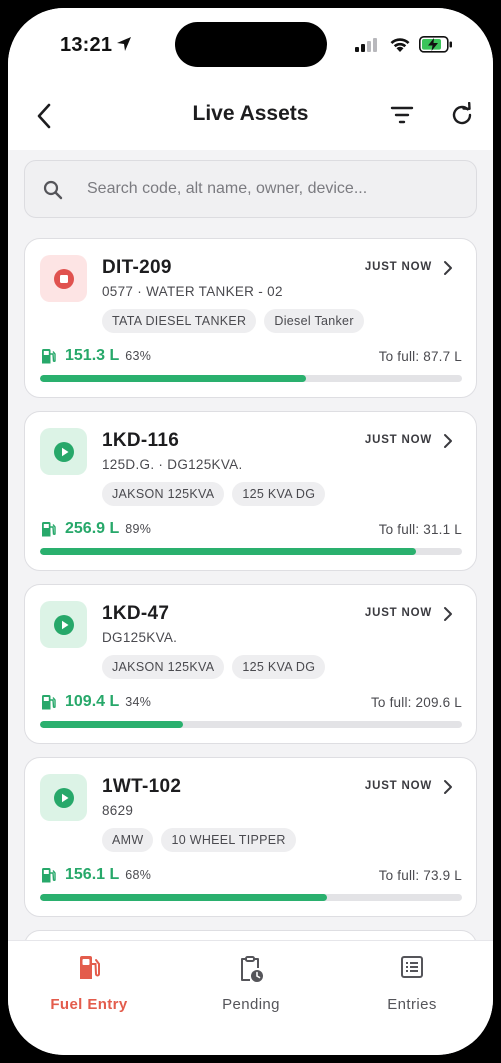  What do you see at coordinates (420, 529) in the screenshot?
I see `to-full: To full: 31.1 L` at bounding box center [420, 529].